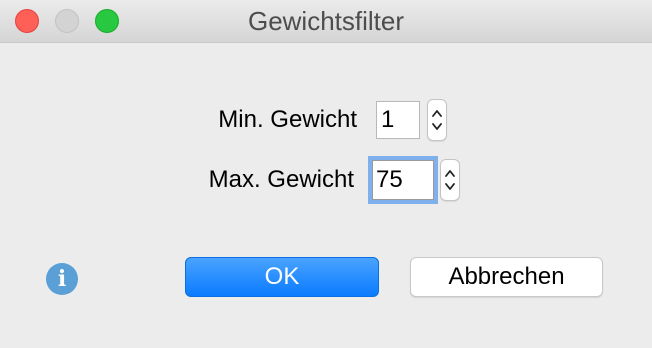 This screenshot has height=348, width=652. I want to click on min-weight-field: 1, so click(398, 120).